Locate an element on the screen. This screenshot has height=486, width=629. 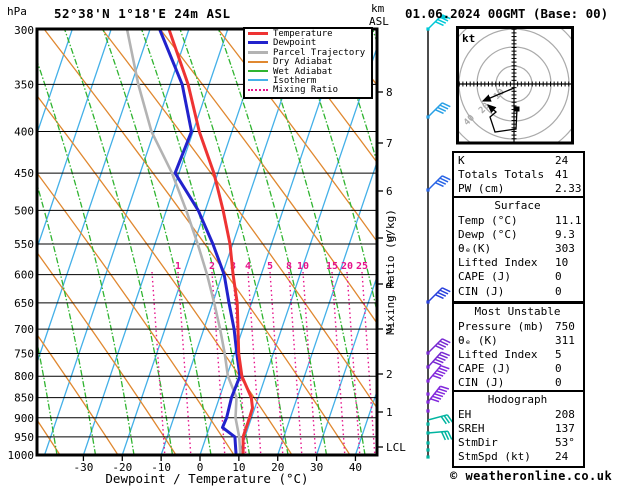
hodograph-unit-label: kt is located at coordinates (468, 38).